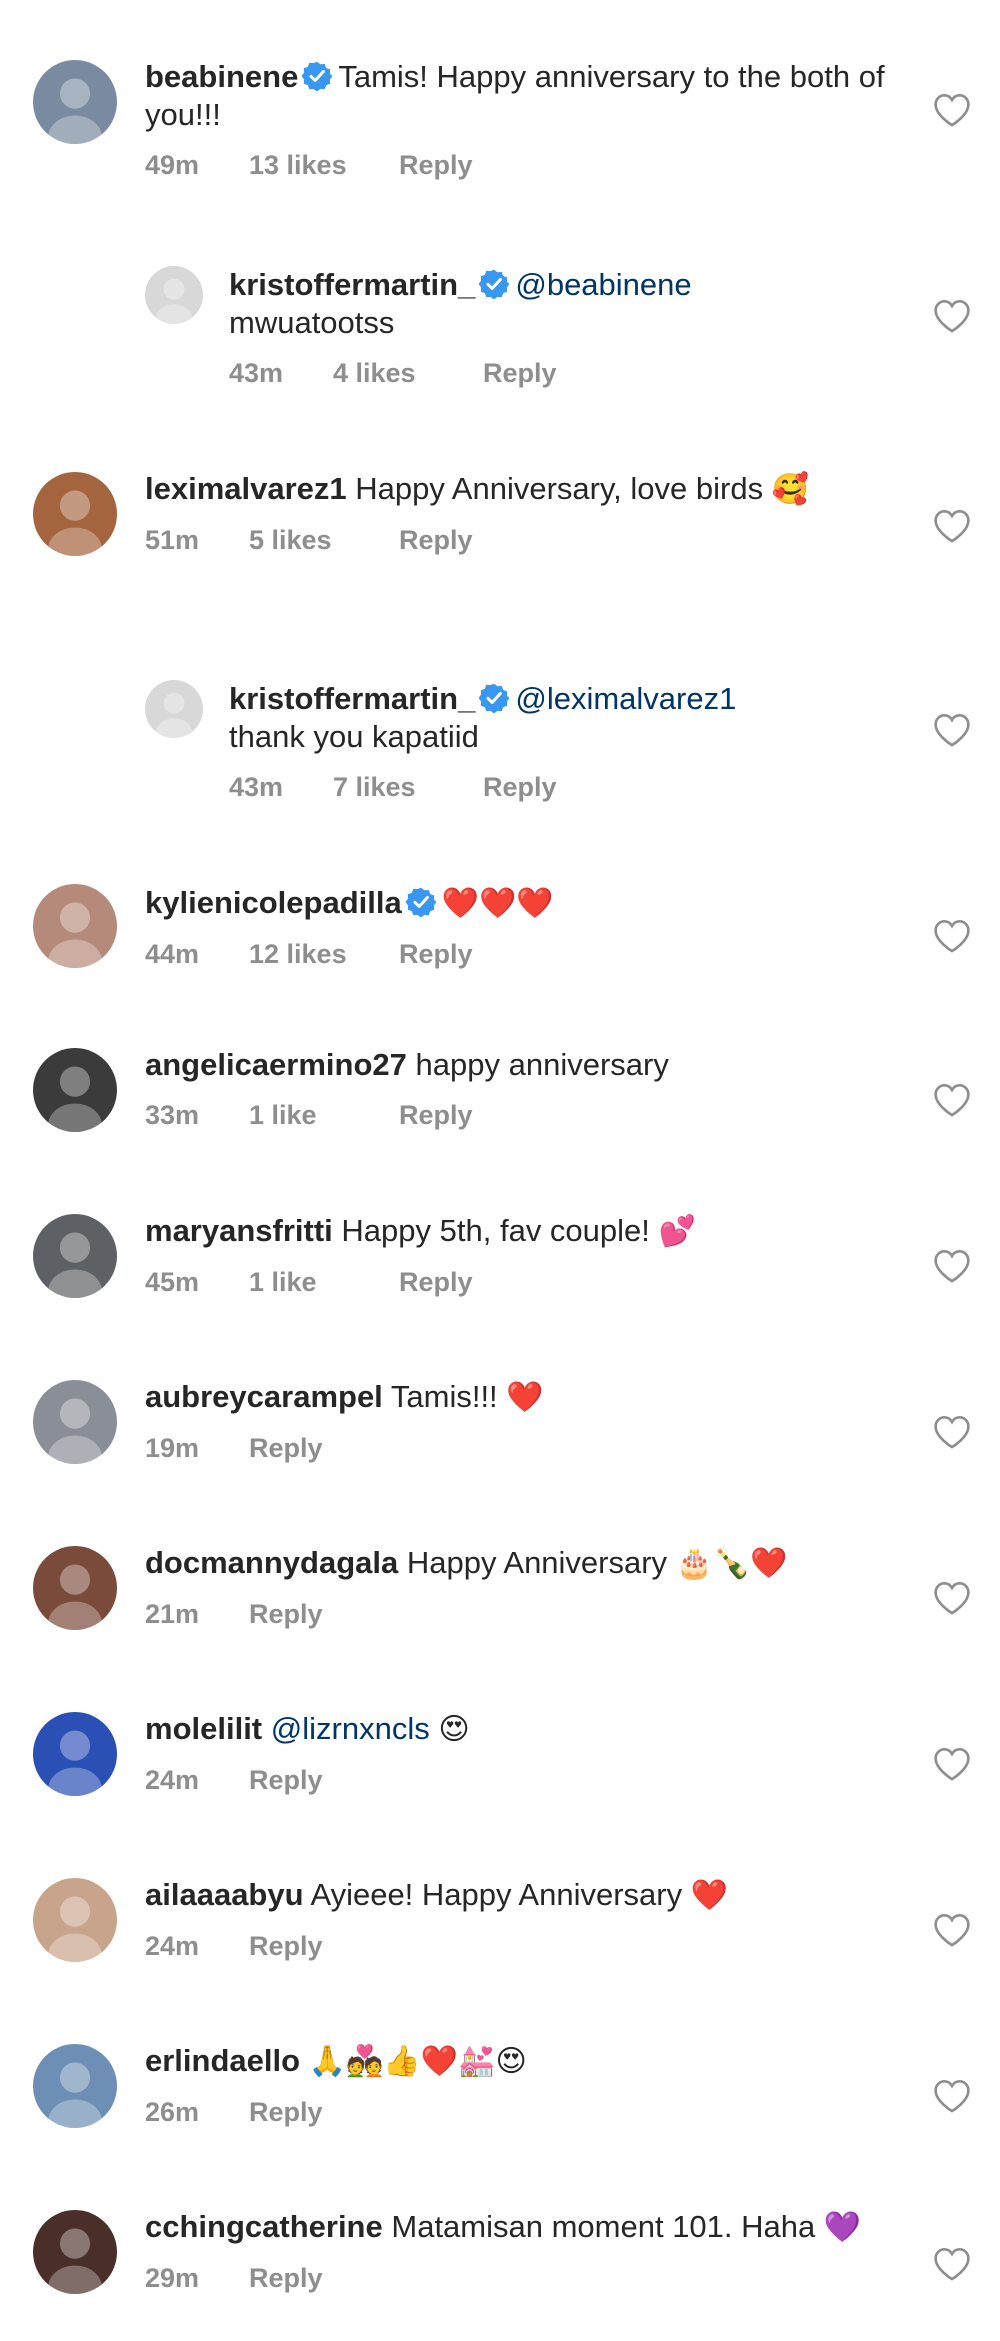 This screenshot has width=1000, height=2341. I want to click on comment-meta: 33m 1 like Reply, so click(515, 1115).